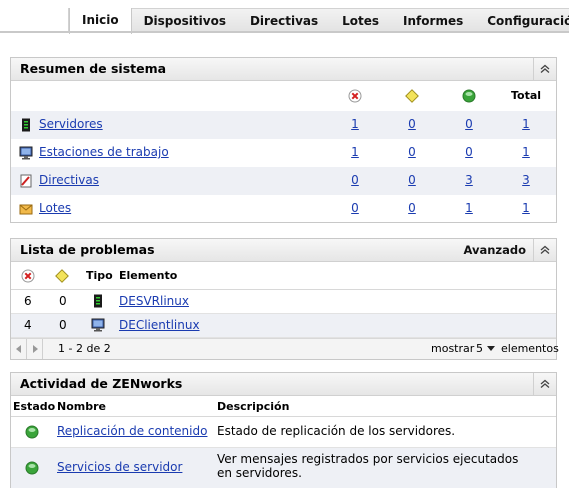 The width and height of the screenshot is (569, 504). Describe the element at coordinates (355, 208) in the screenshot. I see `lotes-error-count: 0` at that location.